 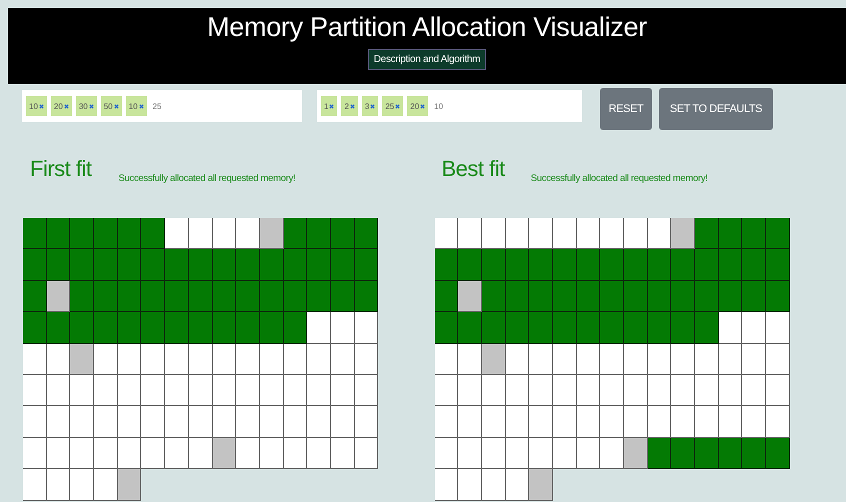 I want to click on tag-label: 1, so click(x=326, y=106).